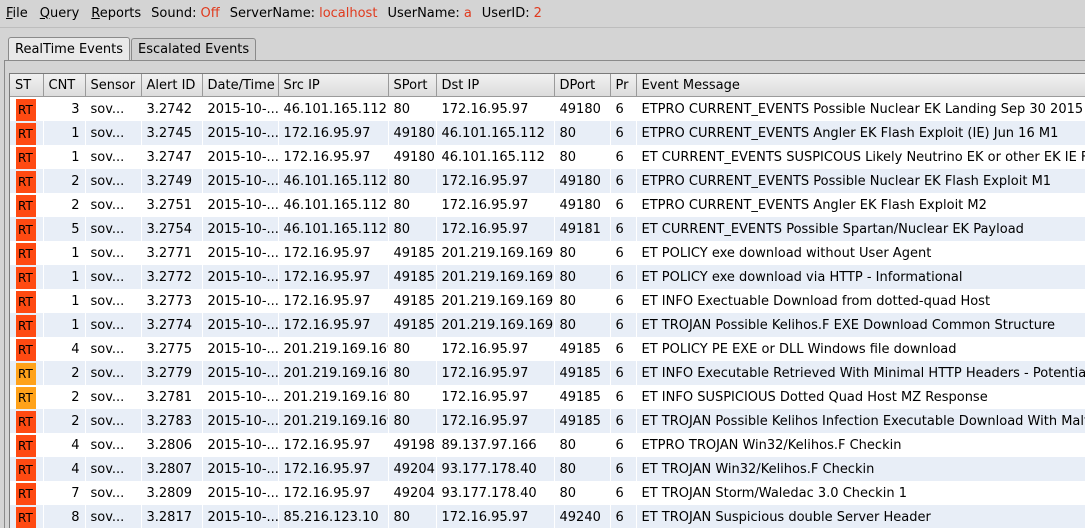  What do you see at coordinates (26, 85) in the screenshot?
I see `col-header-st: ST` at bounding box center [26, 85].